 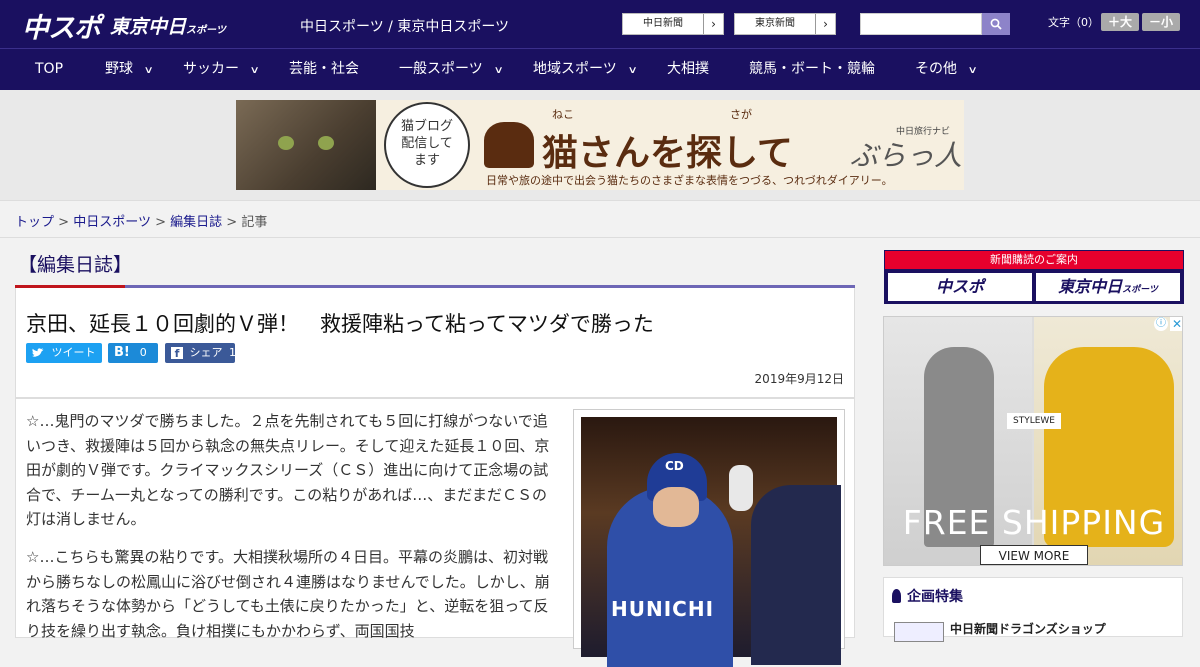 I want to click on nav-label: TOP, so click(x=49, y=69).